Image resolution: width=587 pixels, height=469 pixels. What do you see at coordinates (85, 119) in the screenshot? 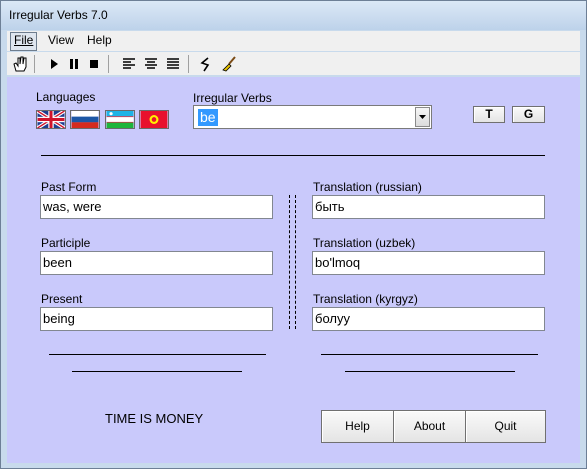
I see `russia-flag-icon` at bounding box center [85, 119].